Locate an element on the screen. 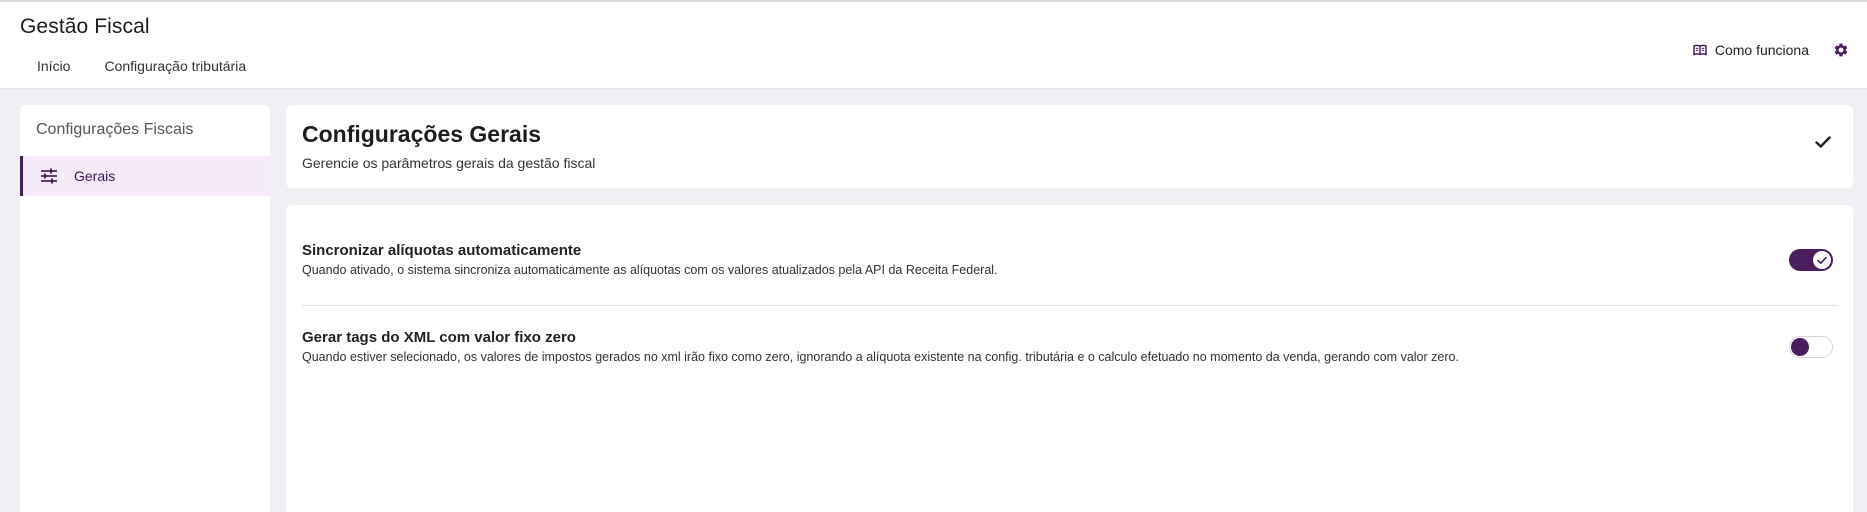 The height and width of the screenshot is (512, 1867). app-title: Gestão Fiscal is located at coordinates (85, 26).